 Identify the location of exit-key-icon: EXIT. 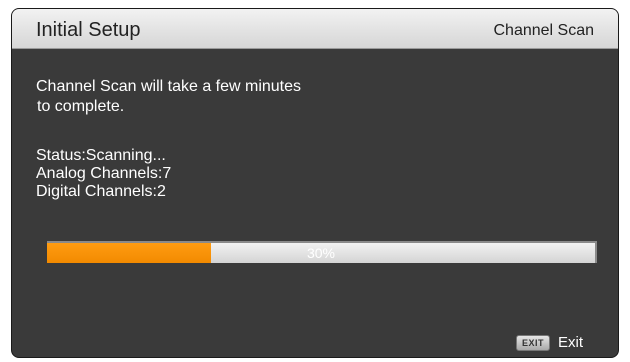
(532, 342).